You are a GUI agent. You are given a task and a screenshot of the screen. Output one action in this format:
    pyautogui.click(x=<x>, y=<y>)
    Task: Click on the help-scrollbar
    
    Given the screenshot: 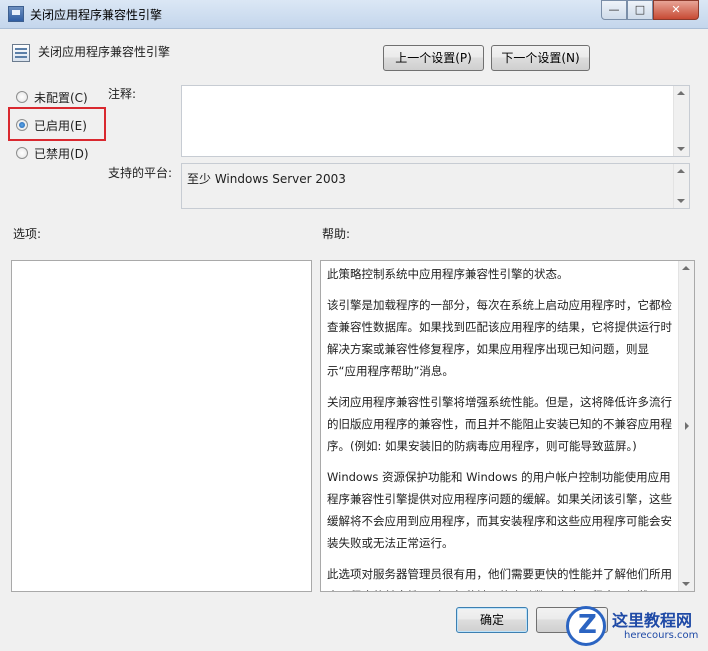 What is the action you would take?
    pyautogui.click(x=686, y=426)
    